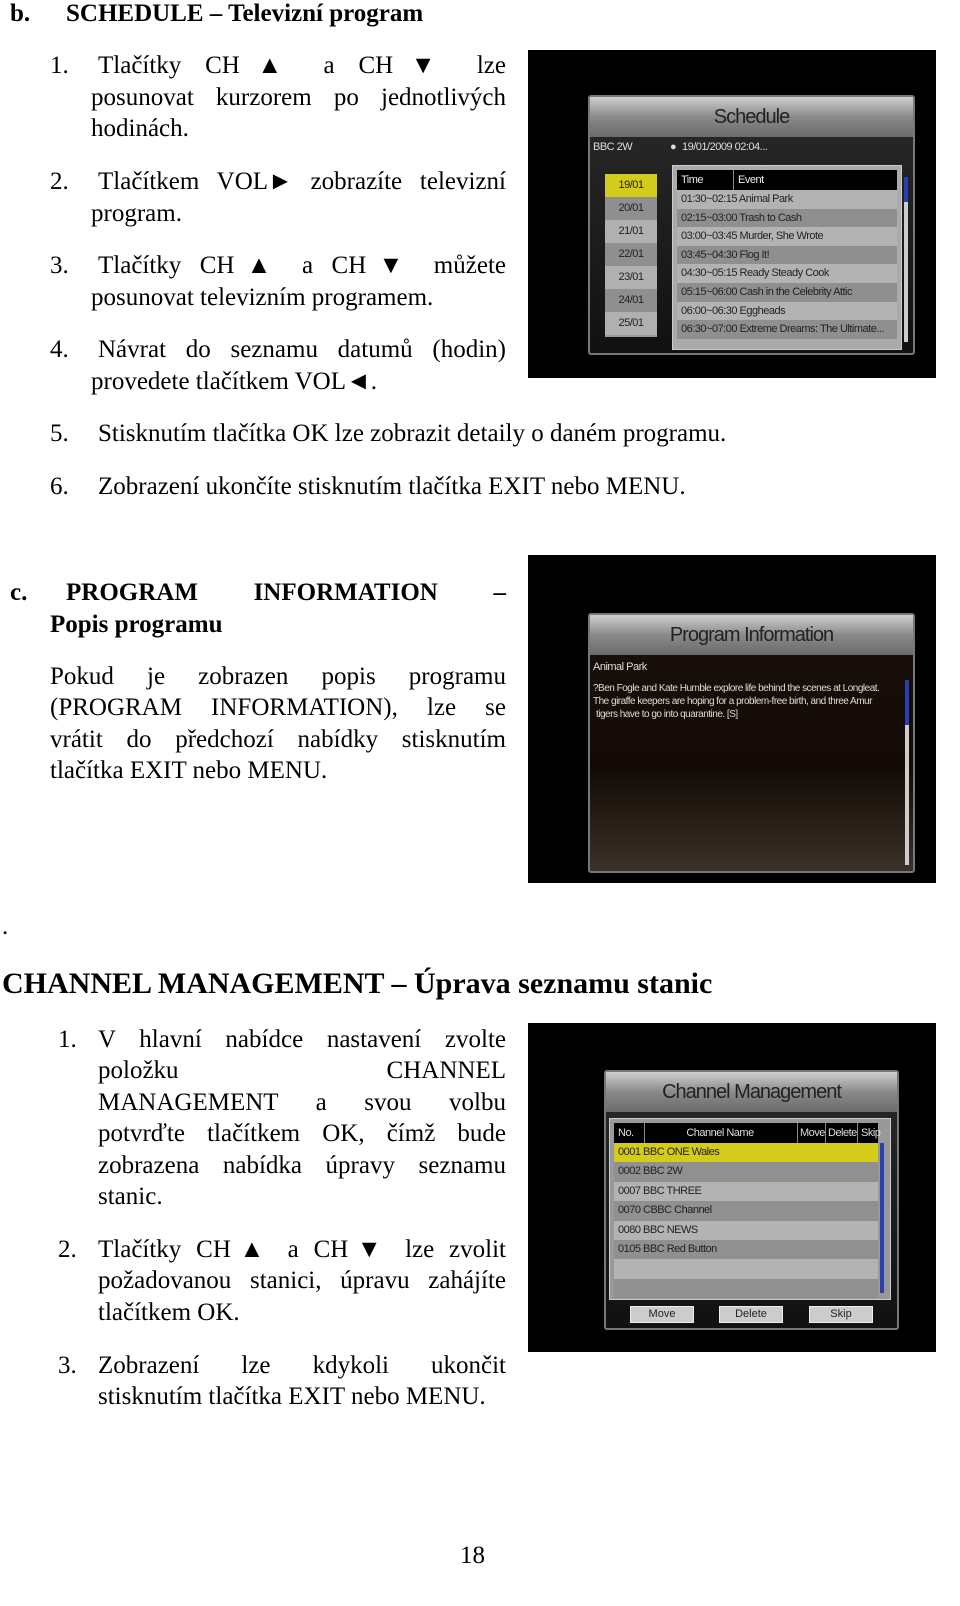  What do you see at coordinates (245, 13) in the screenshot?
I see `section-title: SCHEDULE – Televizní program` at bounding box center [245, 13].